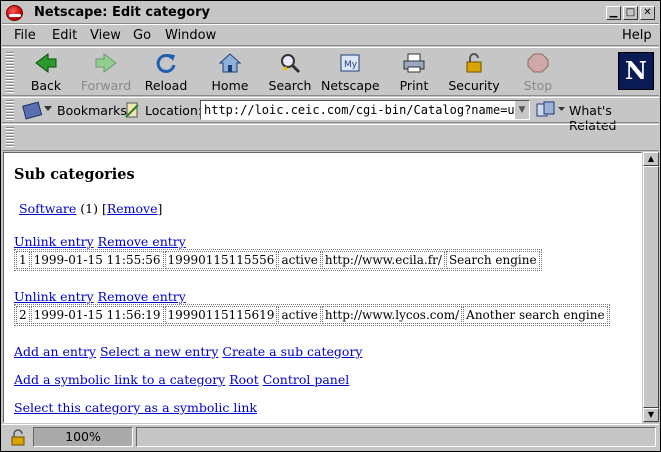 The height and width of the screenshot is (452, 661). Describe the element at coordinates (383, 260) in the screenshot. I see `entry-url: http://www.ecila.fr/` at that location.